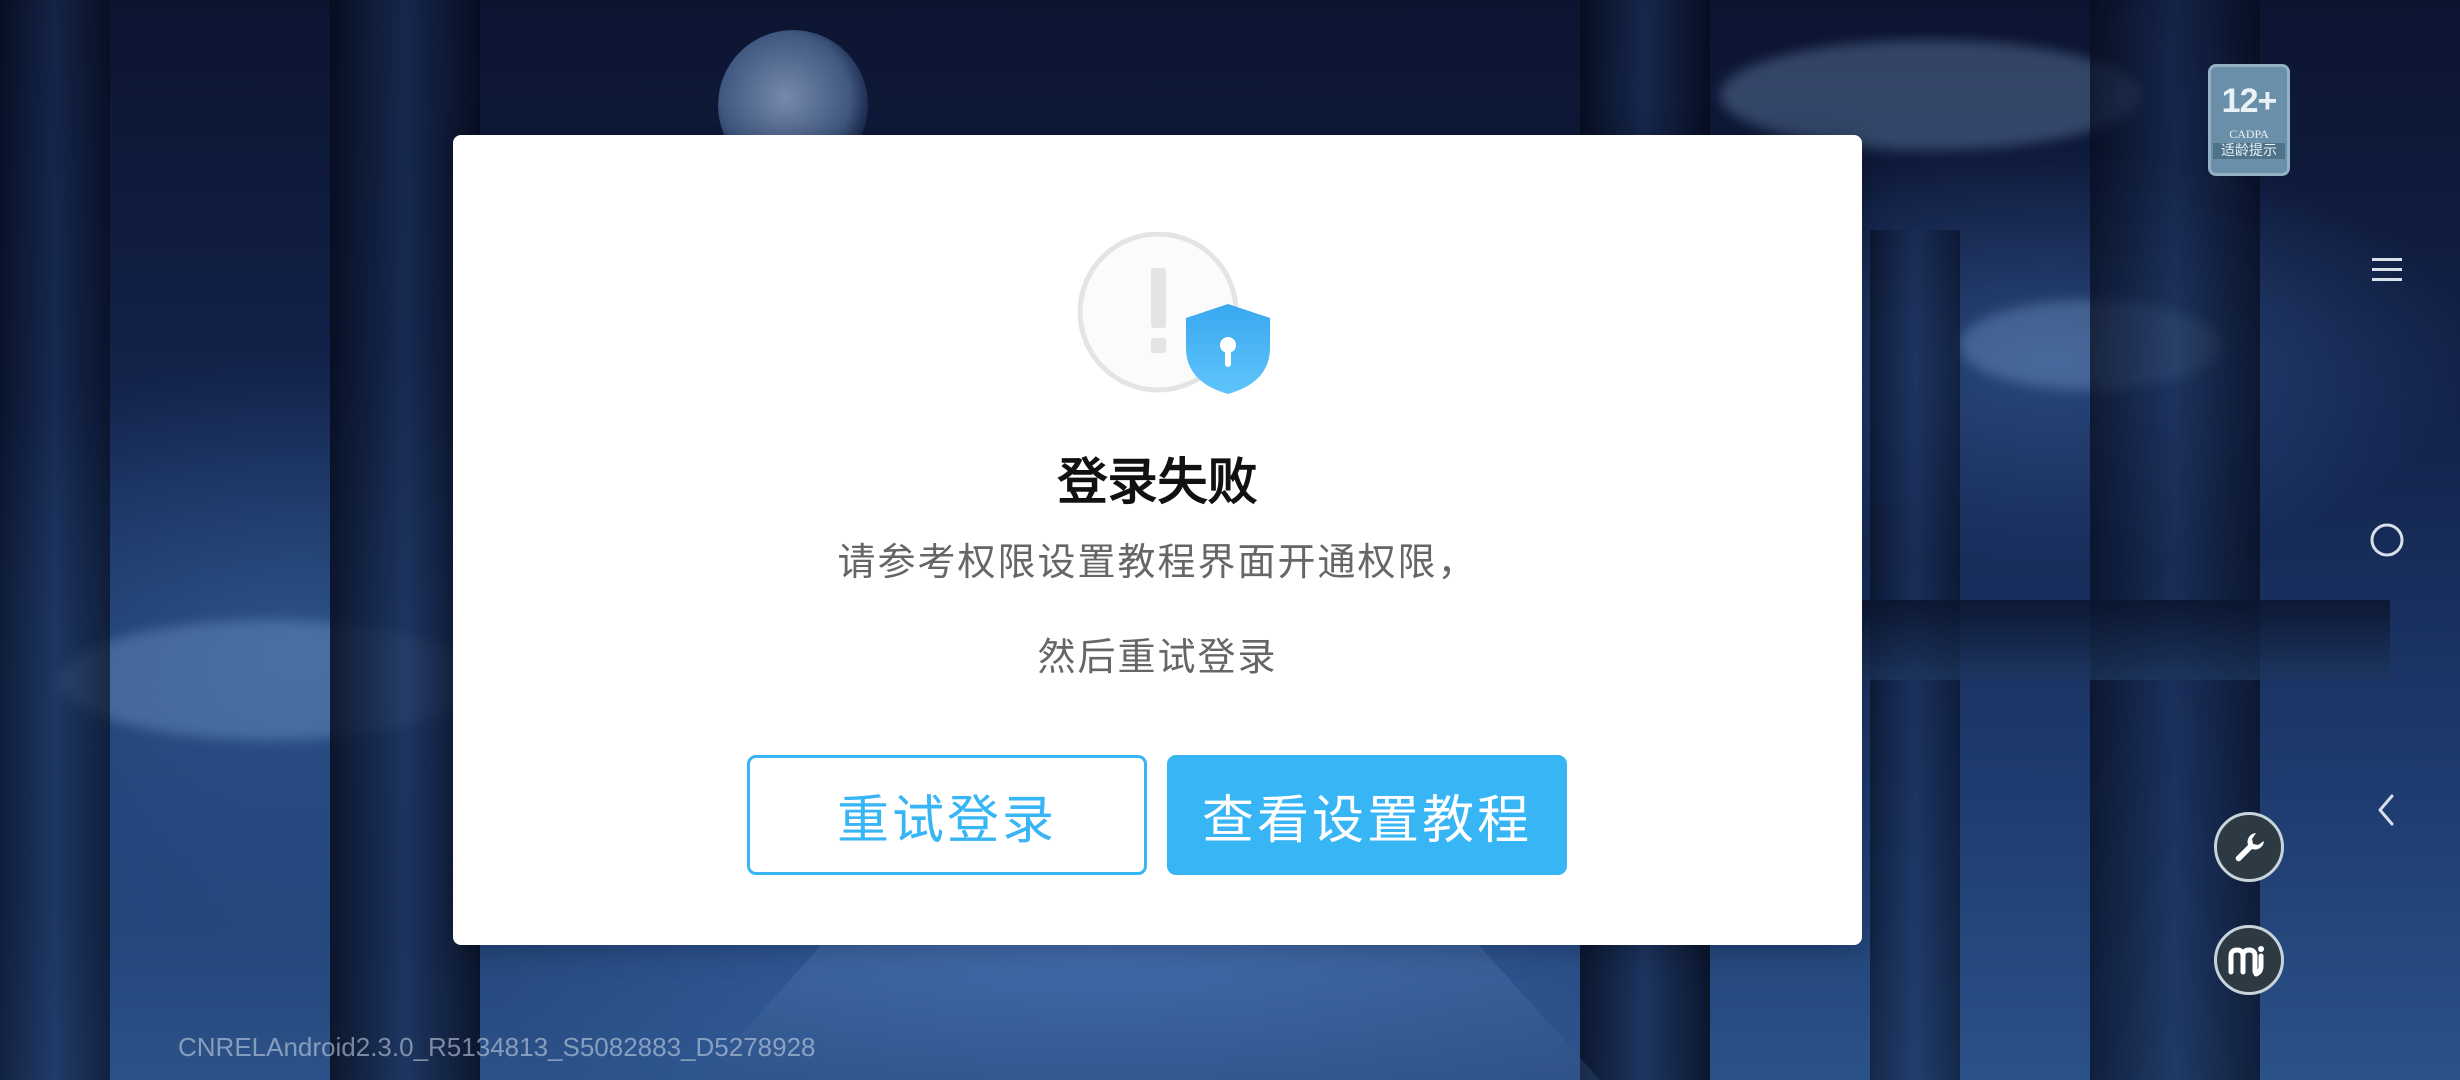  I want to click on mi-brand-button, so click(2249, 960).